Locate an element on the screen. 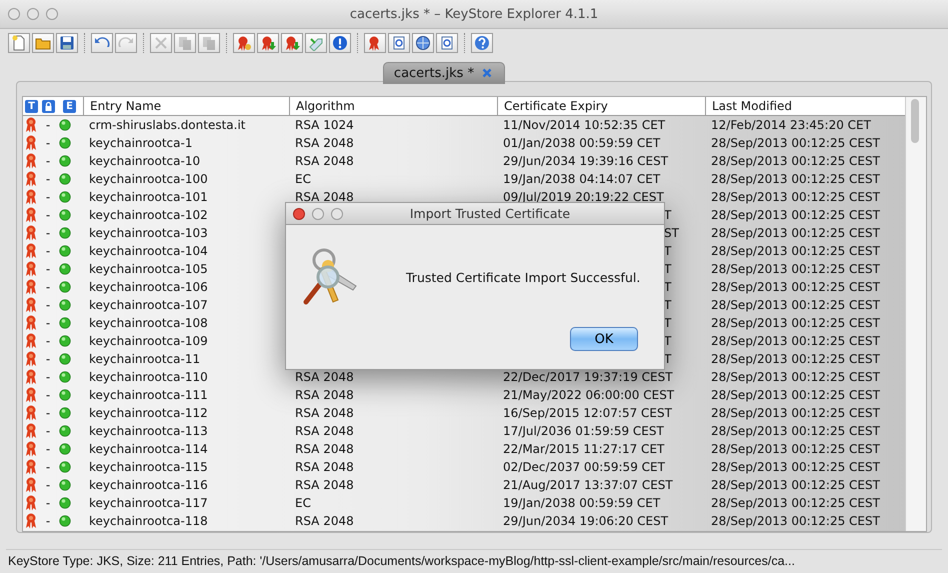  column-header: Algorithm is located at coordinates (393, 106).